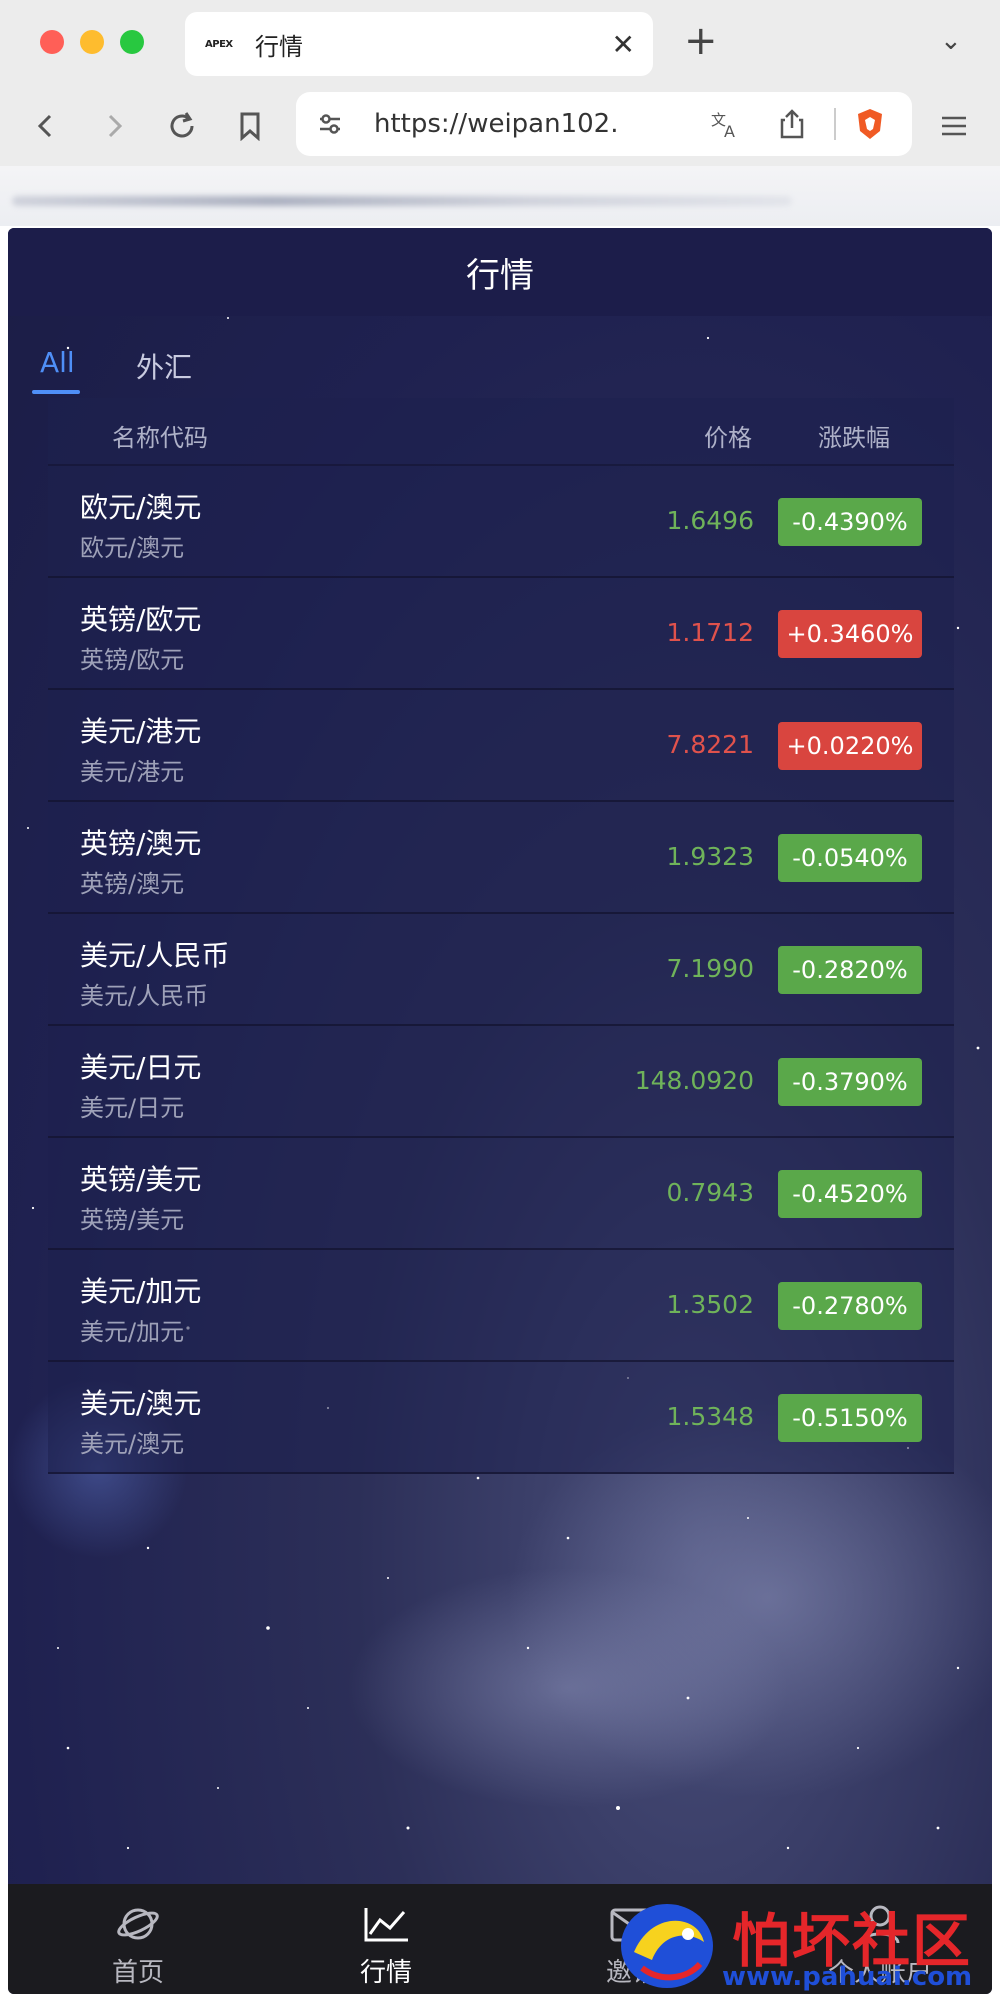 This screenshot has height=2004, width=1000. Describe the element at coordinates (850, 634) in the screenshot. I see `change-badge: +0.3460%` at that location.